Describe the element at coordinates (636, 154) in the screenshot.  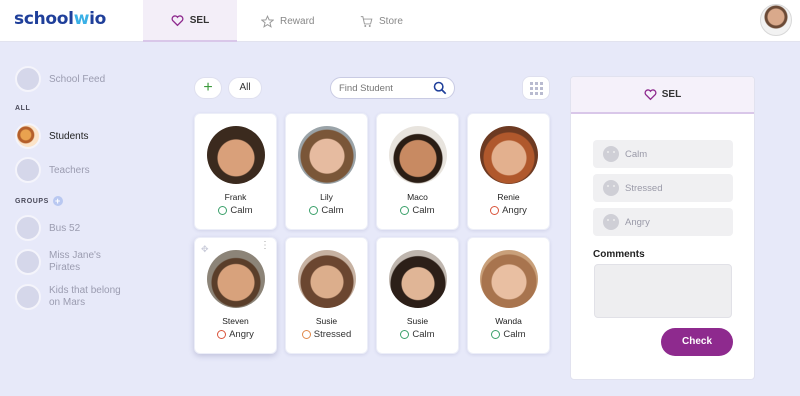
I see `mood-option-label: Calm` at that location.